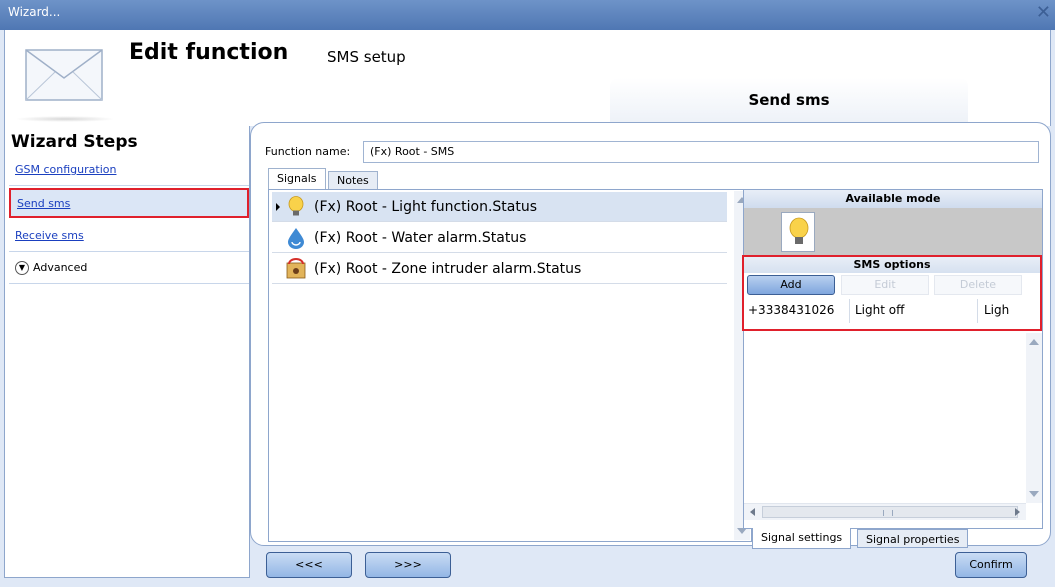 This screenshot has width=1055, height=587. I want to click on tab-signal-properties: Signal properties, so click(913, 538).